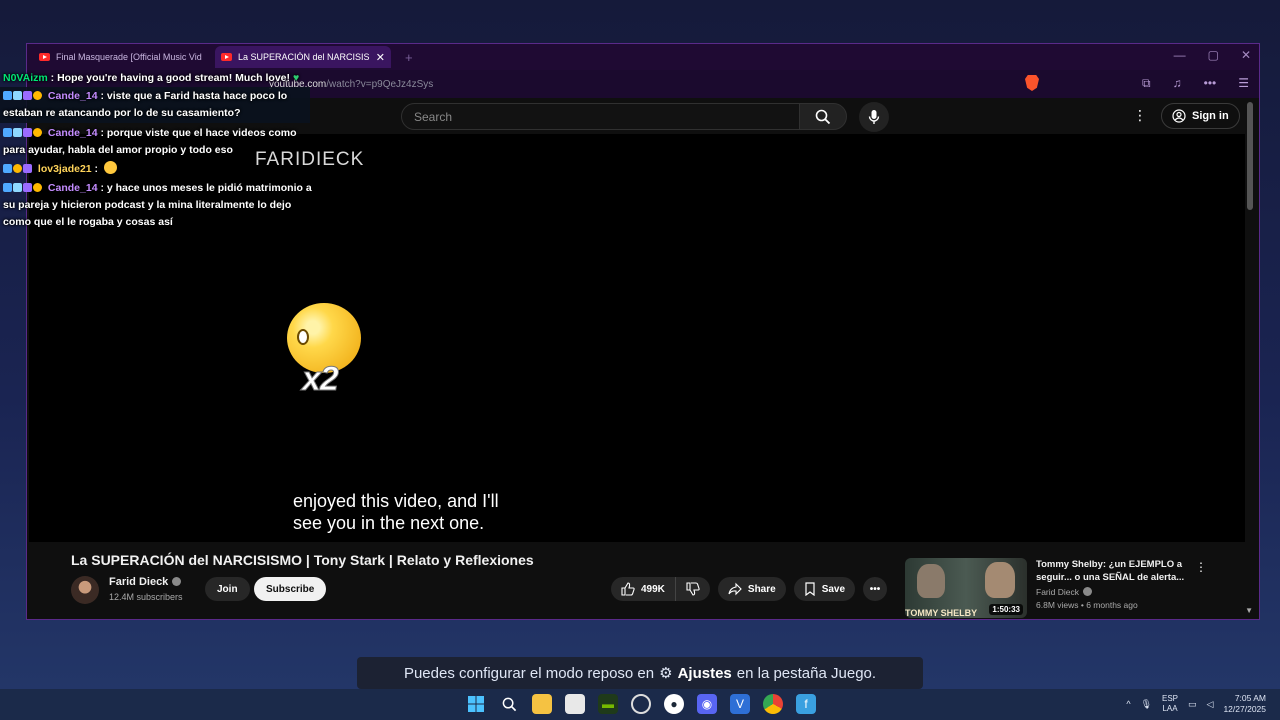 The image size is (1280, 720). I want to click on toast-prefix: Puedes configurar el modo reposo en, so click(529, 673).